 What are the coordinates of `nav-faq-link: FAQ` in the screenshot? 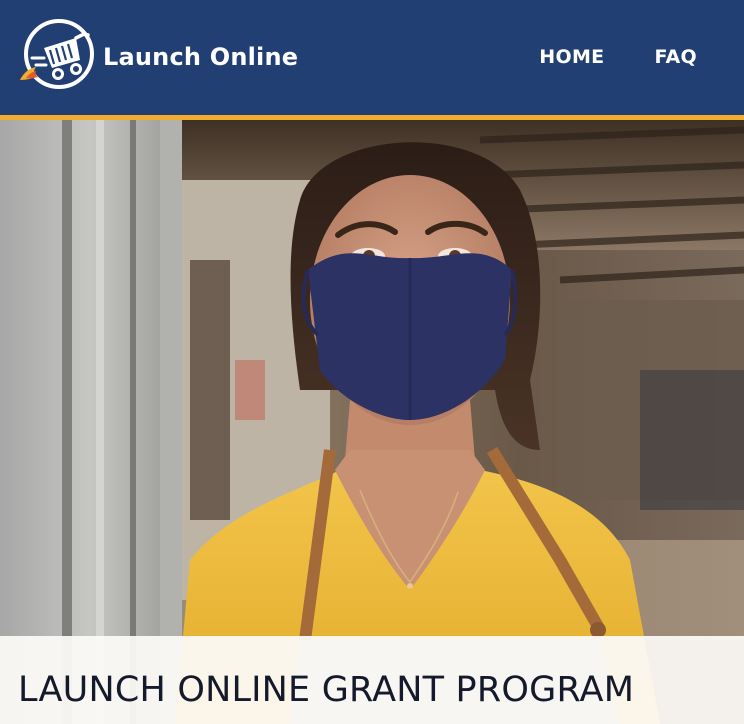 It's located at (675, 57).